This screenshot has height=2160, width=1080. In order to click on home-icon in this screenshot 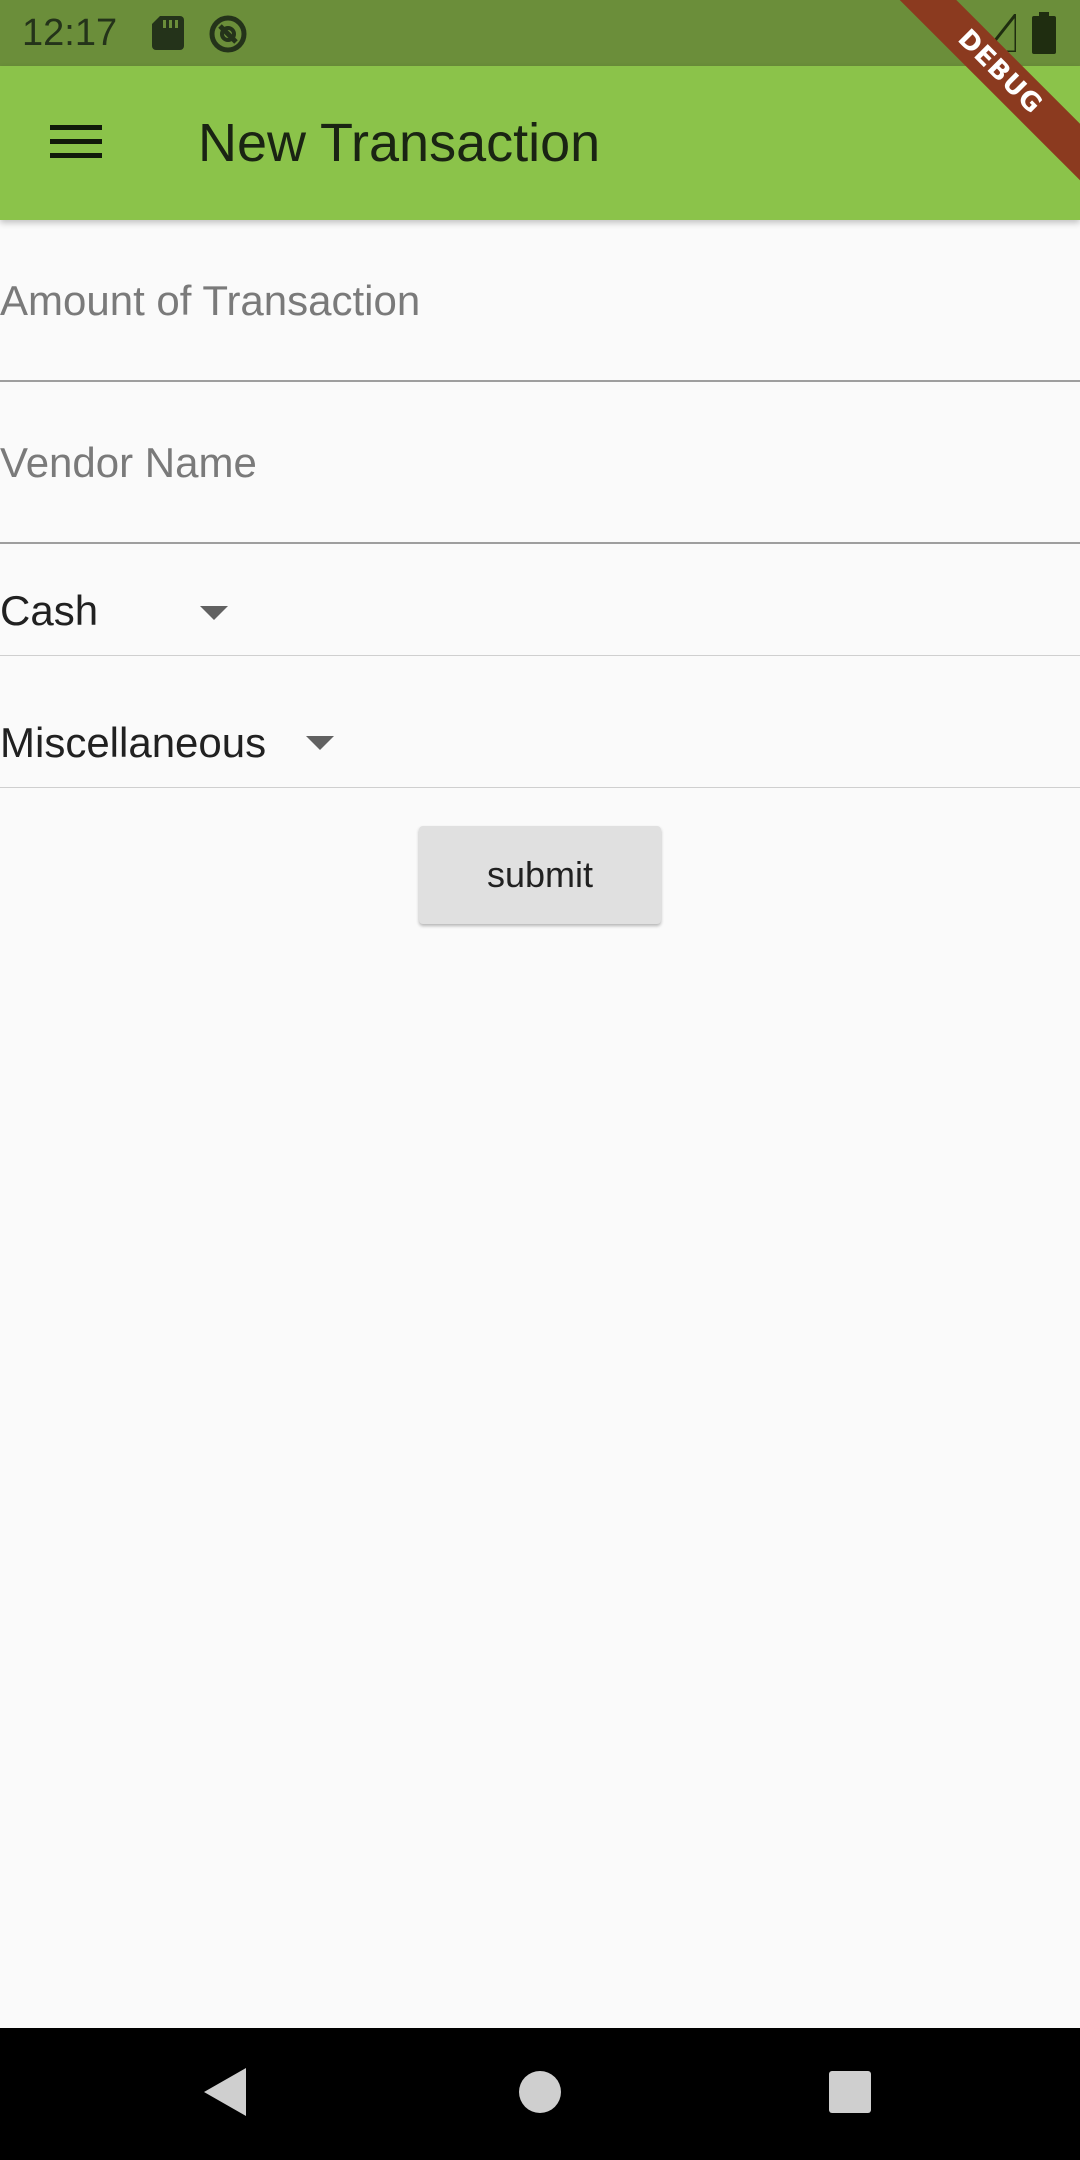, I will do `click(540, 2094)`.